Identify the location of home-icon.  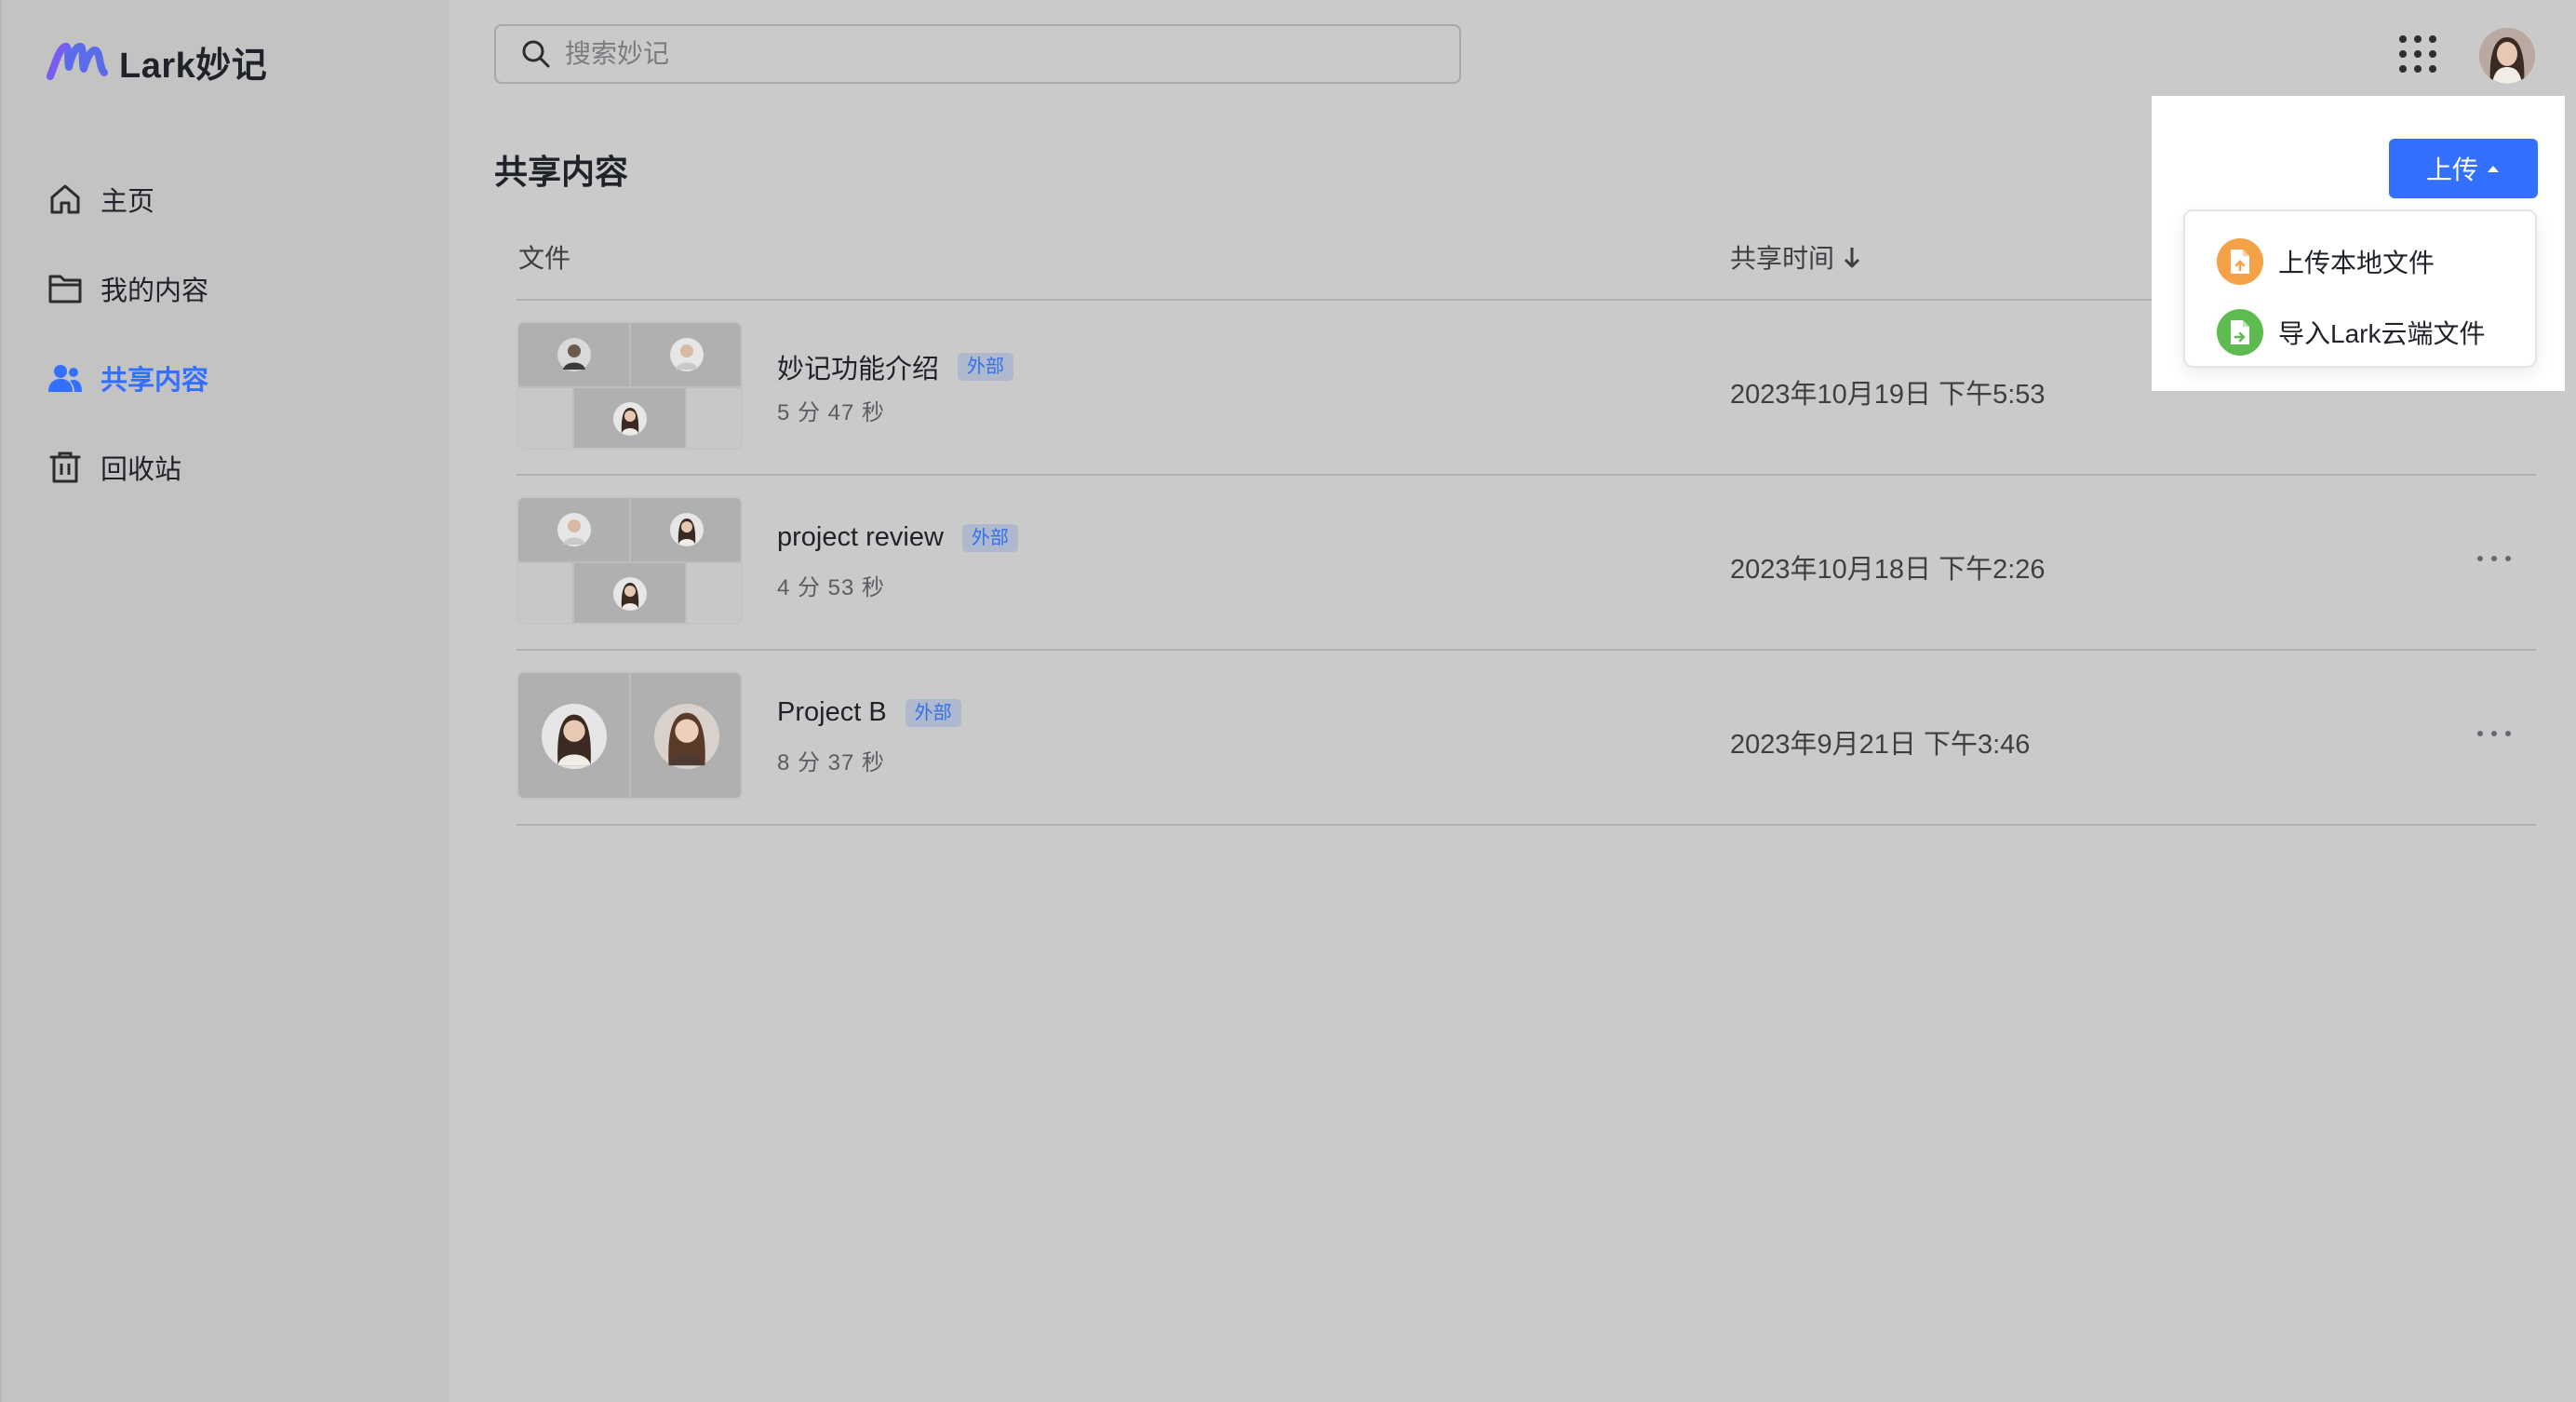
(65, 199).